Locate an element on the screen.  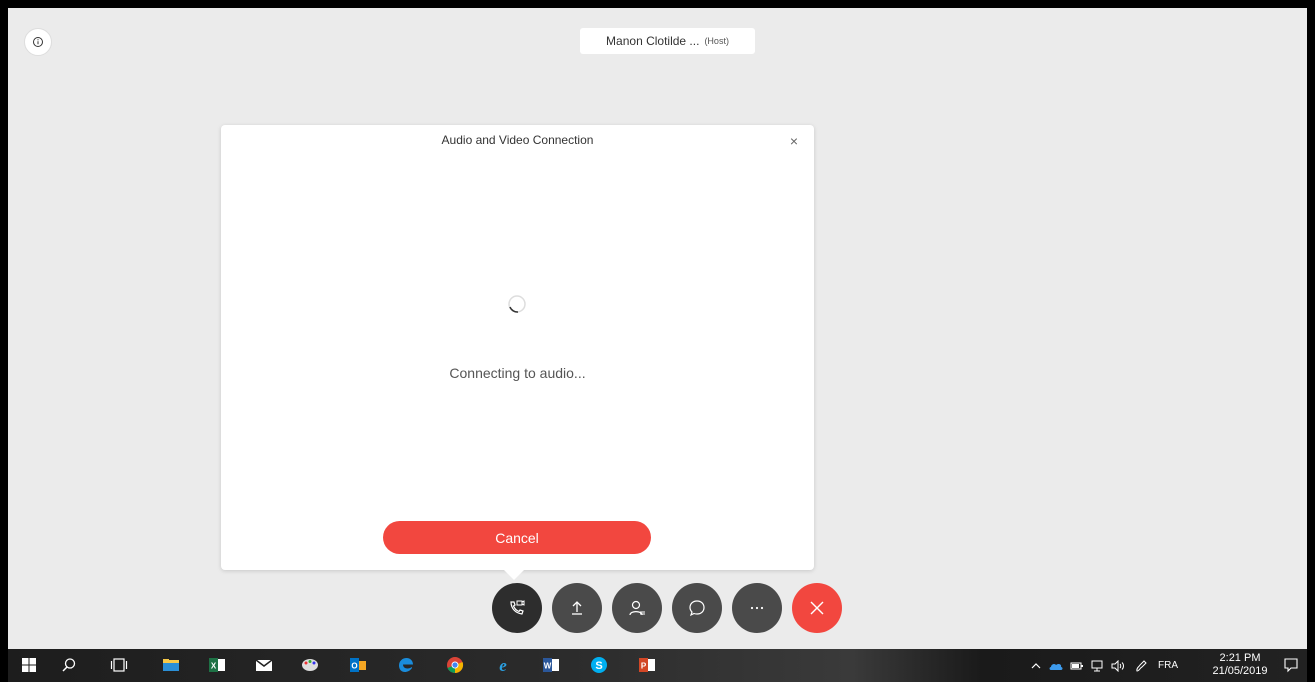
search-icon is located at coordinates (69, 665).